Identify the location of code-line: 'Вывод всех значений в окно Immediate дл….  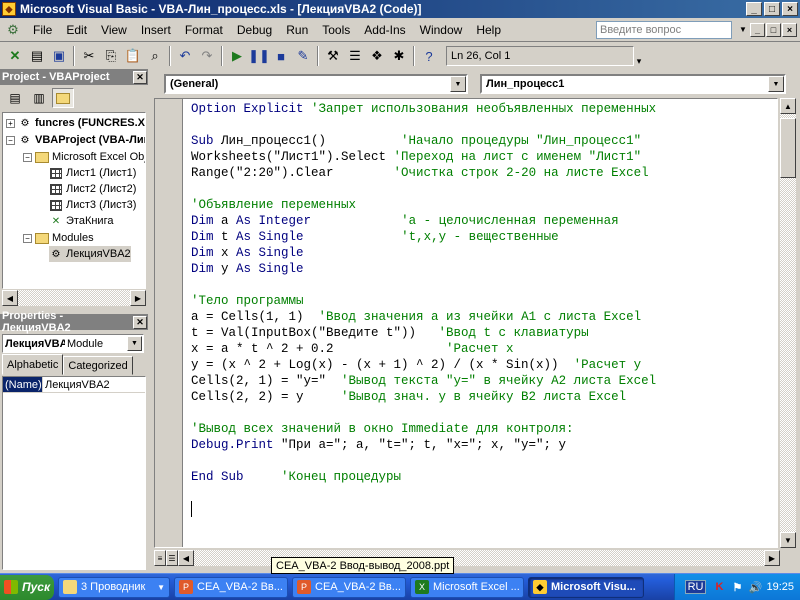
(423, 429).